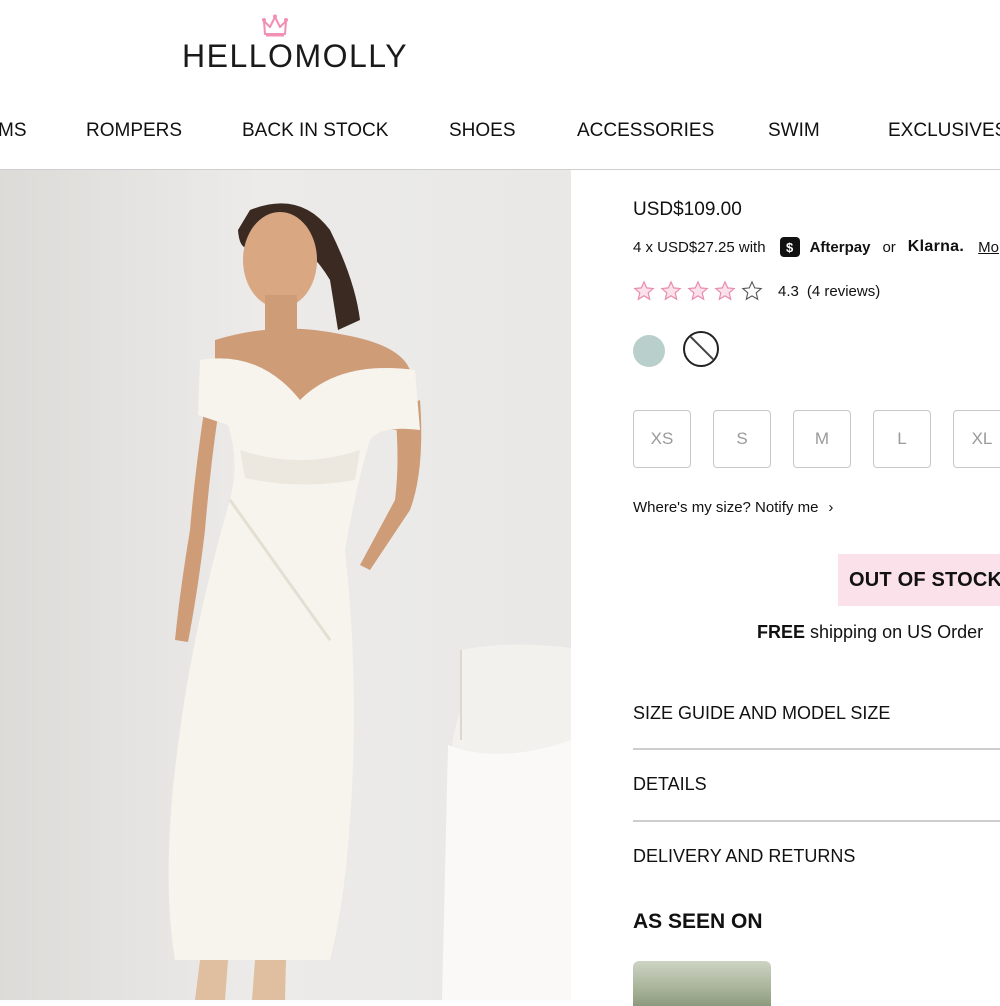  What do you see at coordinates (816, 784) in the screenshot?
I see `accordion-details: DETAILS` at bounding box center [816, 784].